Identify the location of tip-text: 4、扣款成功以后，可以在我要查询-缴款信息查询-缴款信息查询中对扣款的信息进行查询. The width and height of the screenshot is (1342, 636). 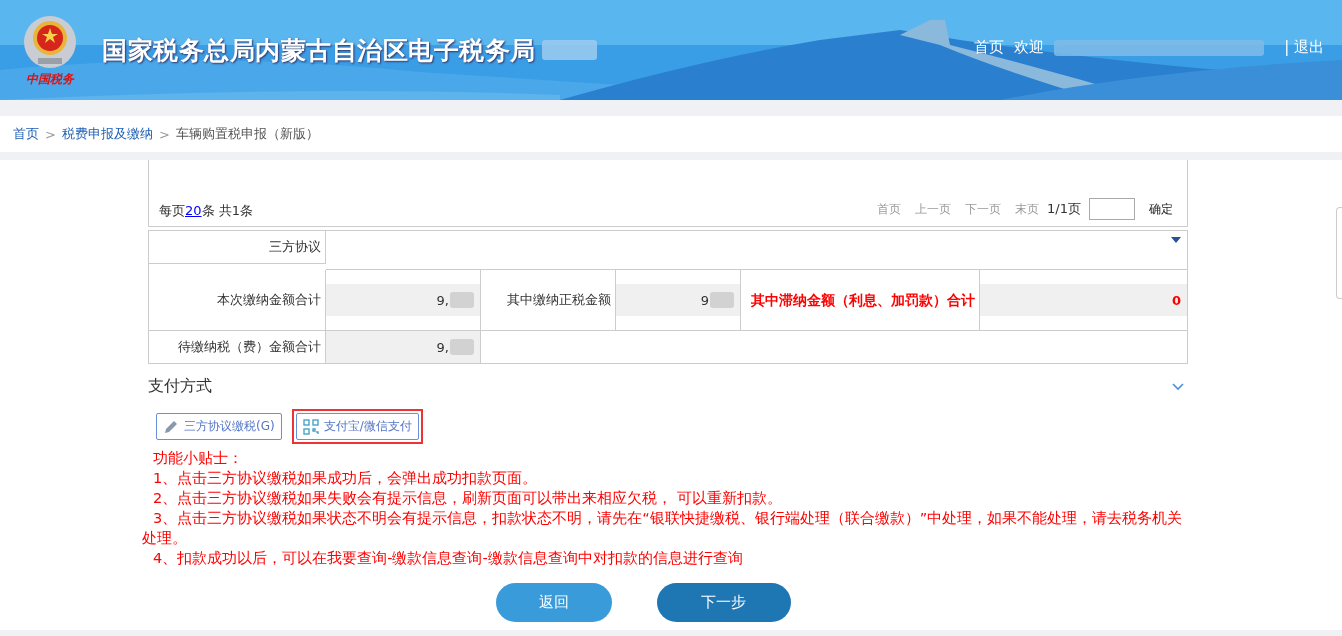
(448, 558).